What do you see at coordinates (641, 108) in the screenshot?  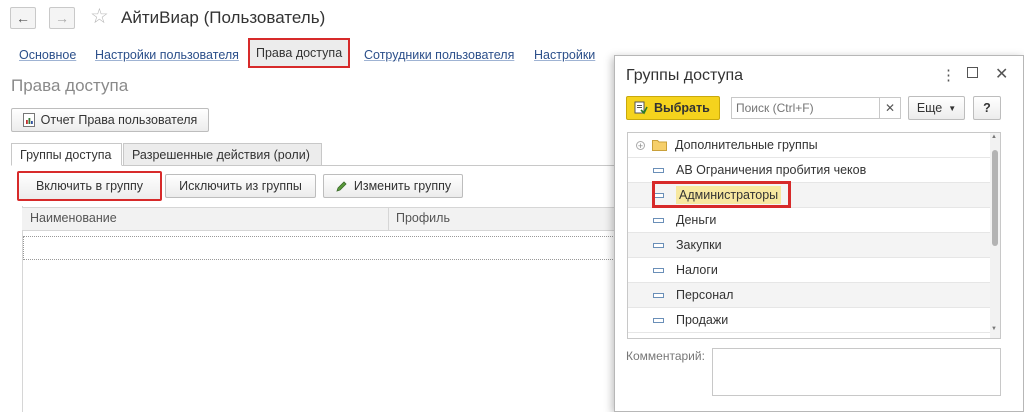 I see `select-icon` at bounding box center [641, 108].